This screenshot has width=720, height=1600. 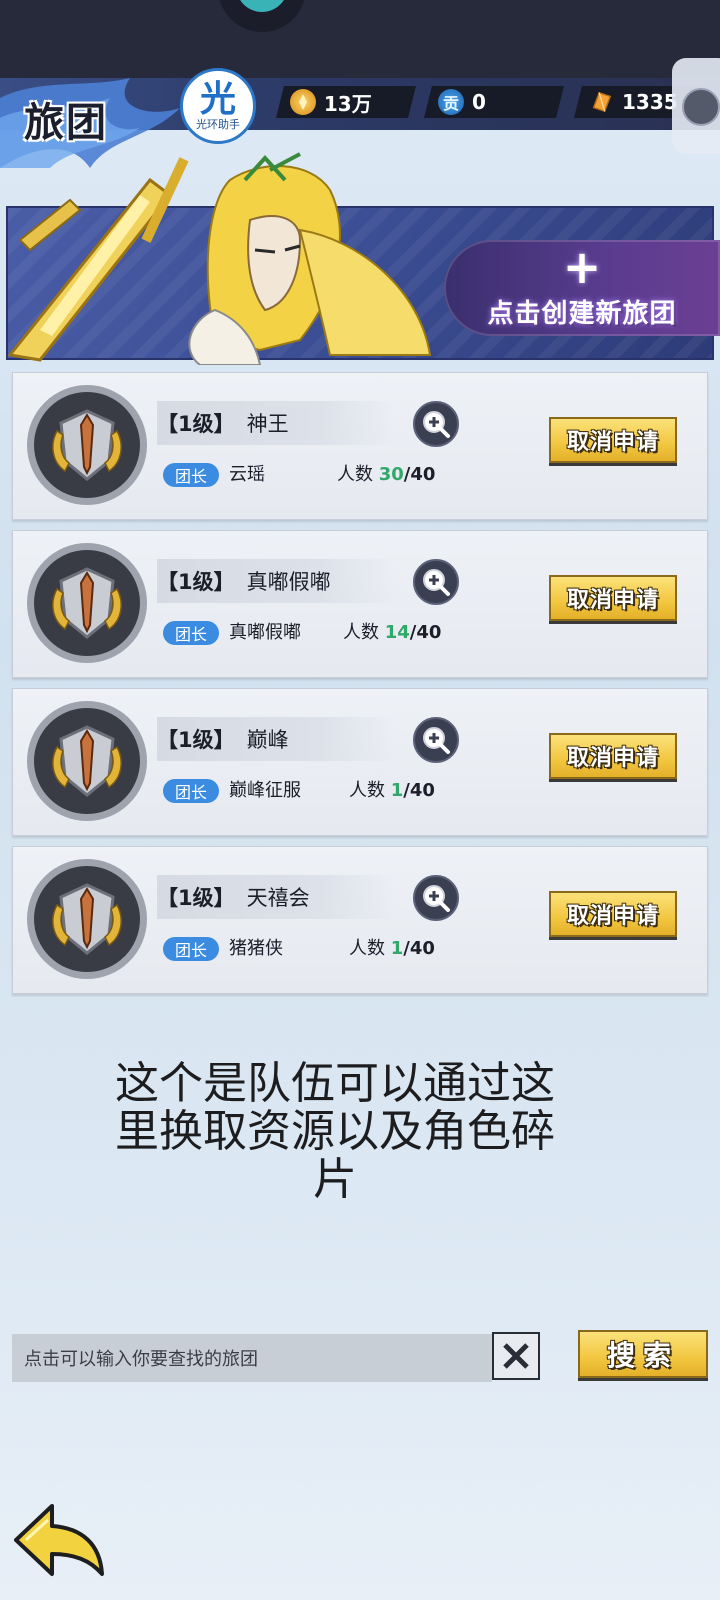 I want to click on gold-counter: 13万, so click(x=346, y=102).